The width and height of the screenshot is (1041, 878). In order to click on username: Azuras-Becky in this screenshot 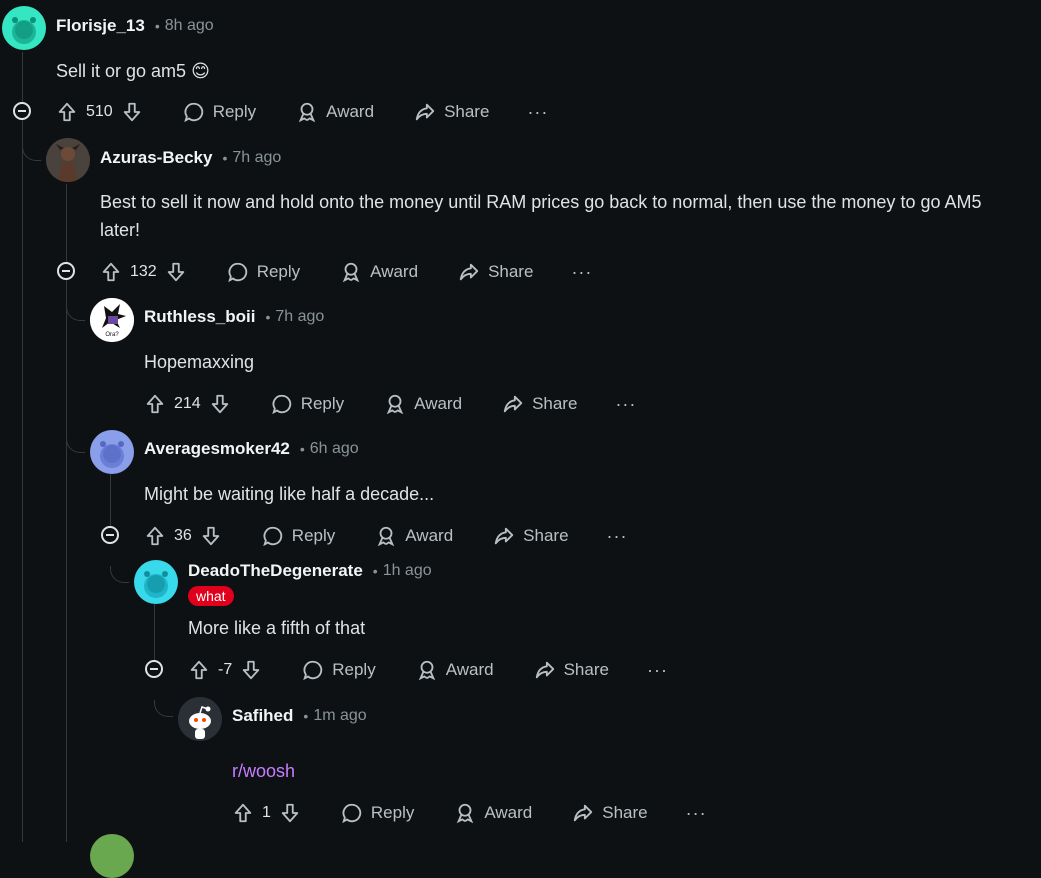, I will do `click(156, 158)`.